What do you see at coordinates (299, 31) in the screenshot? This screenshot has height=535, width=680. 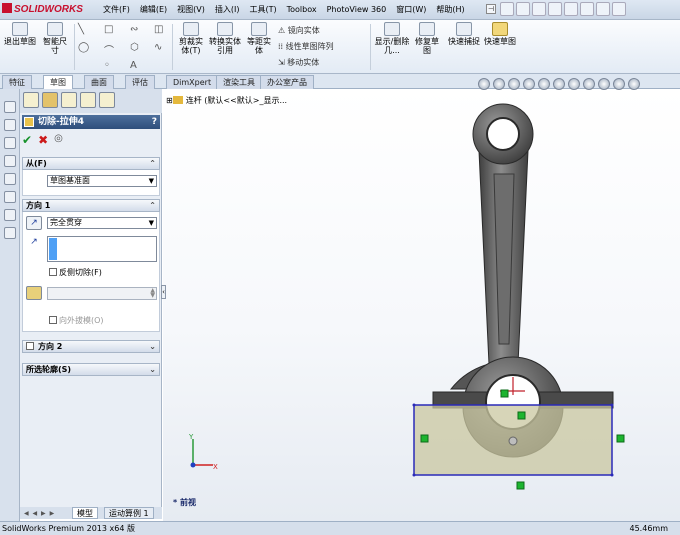 I see `mirror-entities-button: ⚠ 镜向实体` at bounding box center [299, 31].